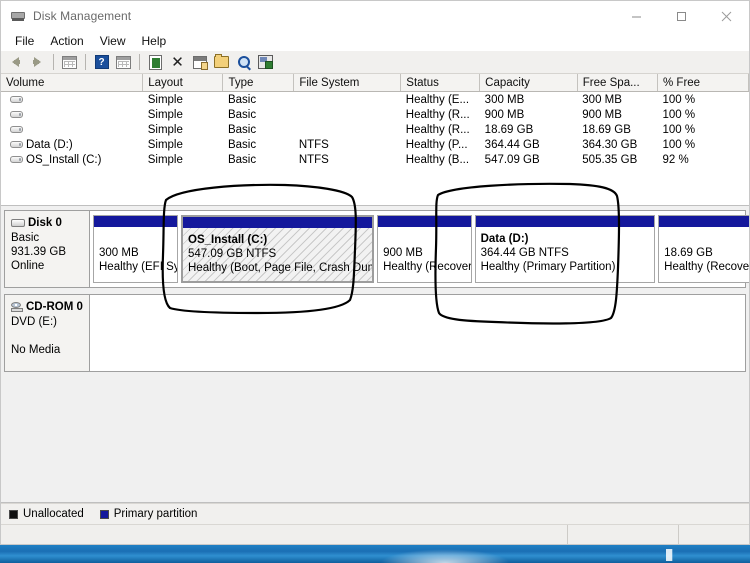 The width and height of the screenshot is (750, 563). What do you see at coordinates (524, 253) in the screenshot?
I see `partition-size: 364.44 GB NTFS` at bounding box center [524, 253].